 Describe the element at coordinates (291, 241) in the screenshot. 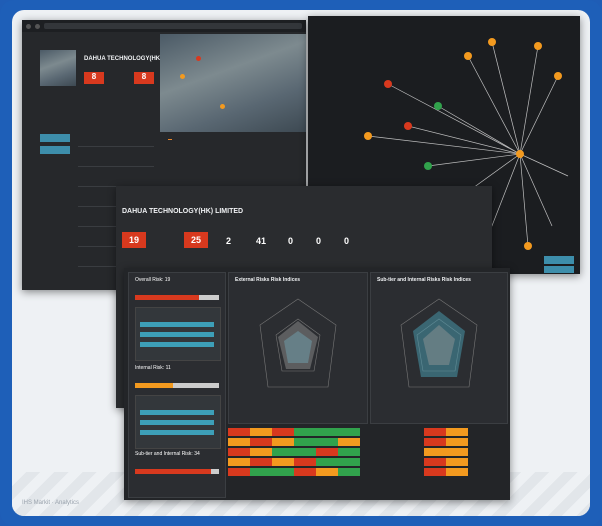

I see `kpi-5: 0` at that location.